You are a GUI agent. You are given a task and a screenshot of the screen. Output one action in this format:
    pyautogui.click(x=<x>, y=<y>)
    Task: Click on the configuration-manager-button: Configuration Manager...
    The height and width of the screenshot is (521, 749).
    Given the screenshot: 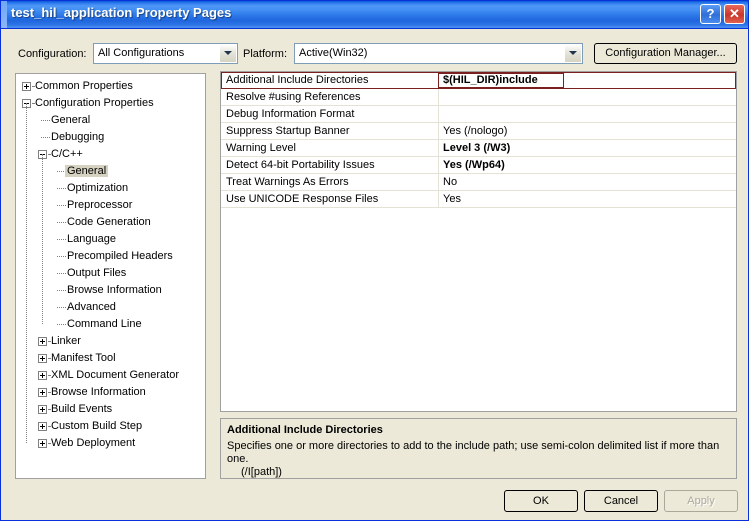 What is the action you would take?
    pyautogui.click(x=665, y=53)
    